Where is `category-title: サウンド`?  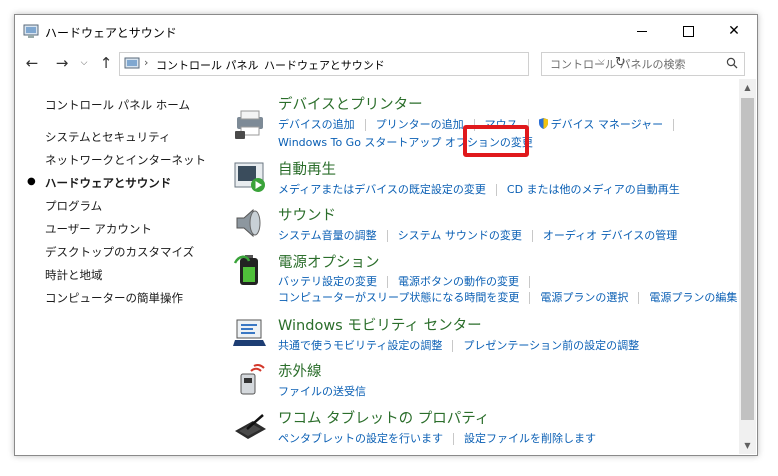
category-title: サウンド is located at coordinates (307, 214).